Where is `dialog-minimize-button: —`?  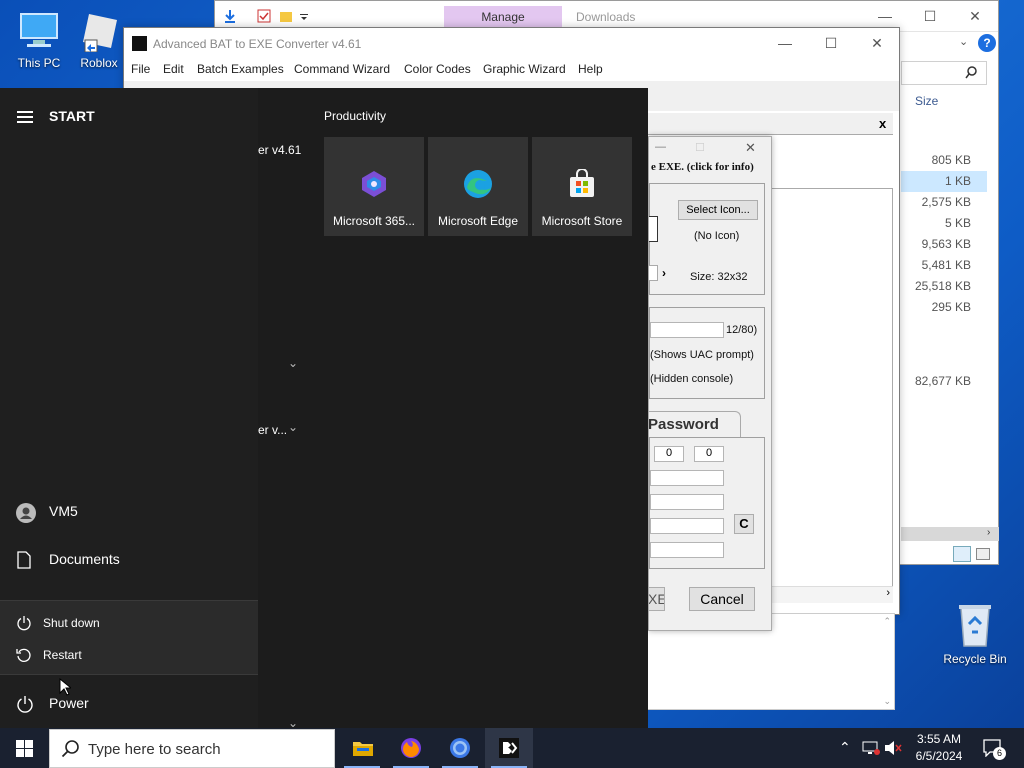
dialog-minimize-button: — is located at coordinates (660, 147).